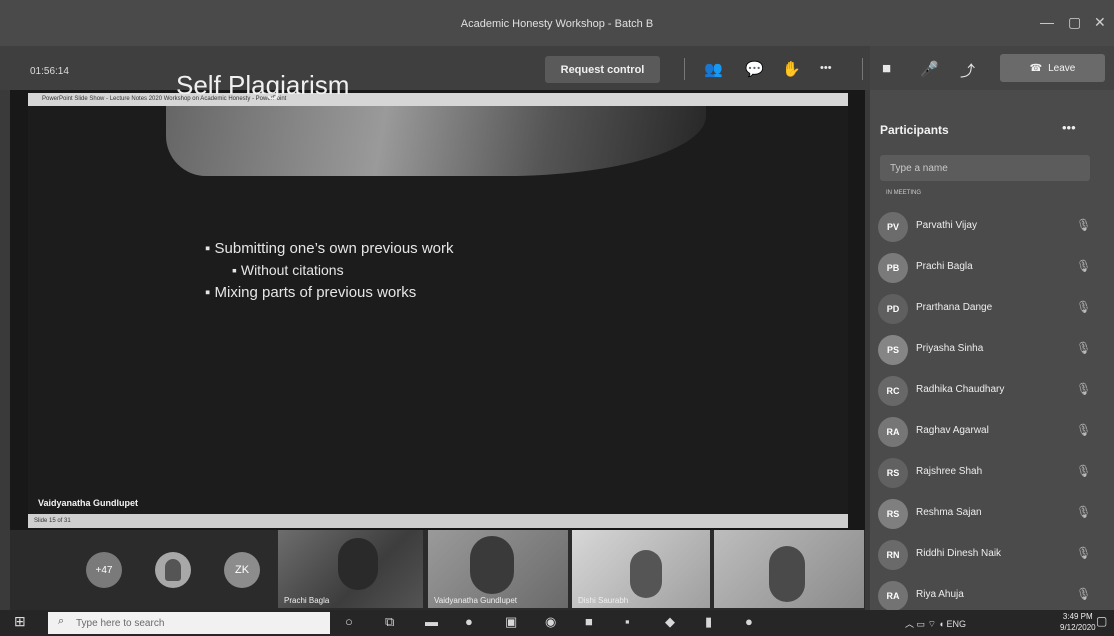 Image resolution: width=1114 pixels, height=636 pixels. I want to click on participant-row: RS Reshma Sajan 🎙, so click(988, 514).